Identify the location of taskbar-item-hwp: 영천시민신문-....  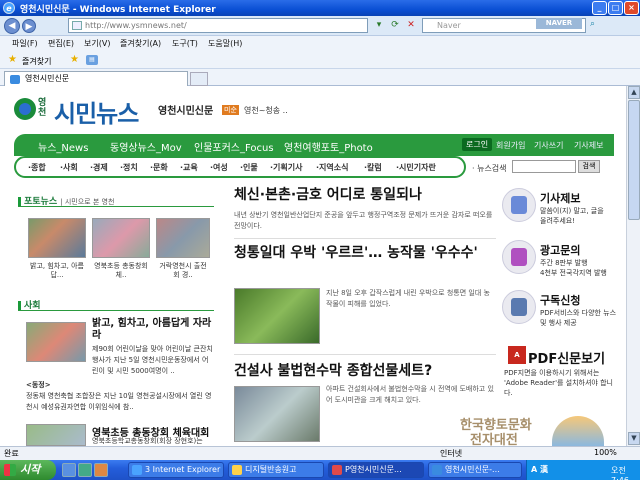
(475, 470).